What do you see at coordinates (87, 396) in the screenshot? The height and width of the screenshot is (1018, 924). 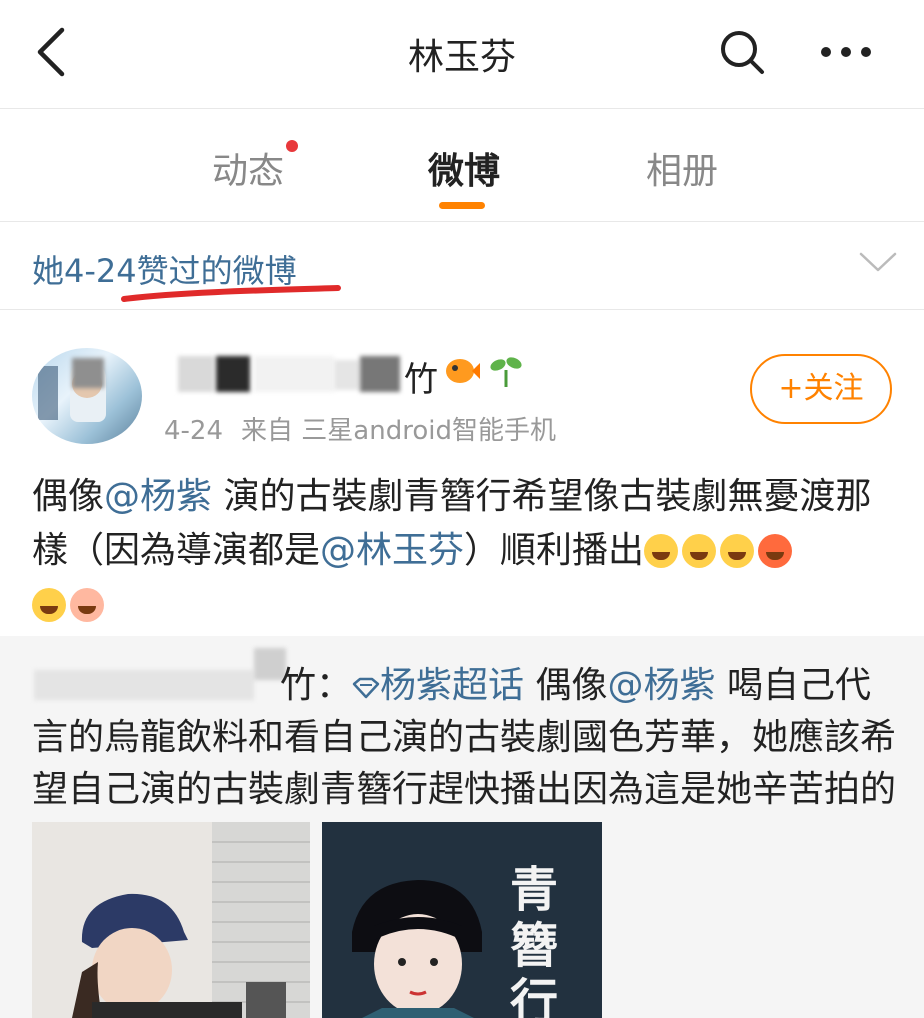 I see `avatar` at bounding box center [87, 396].